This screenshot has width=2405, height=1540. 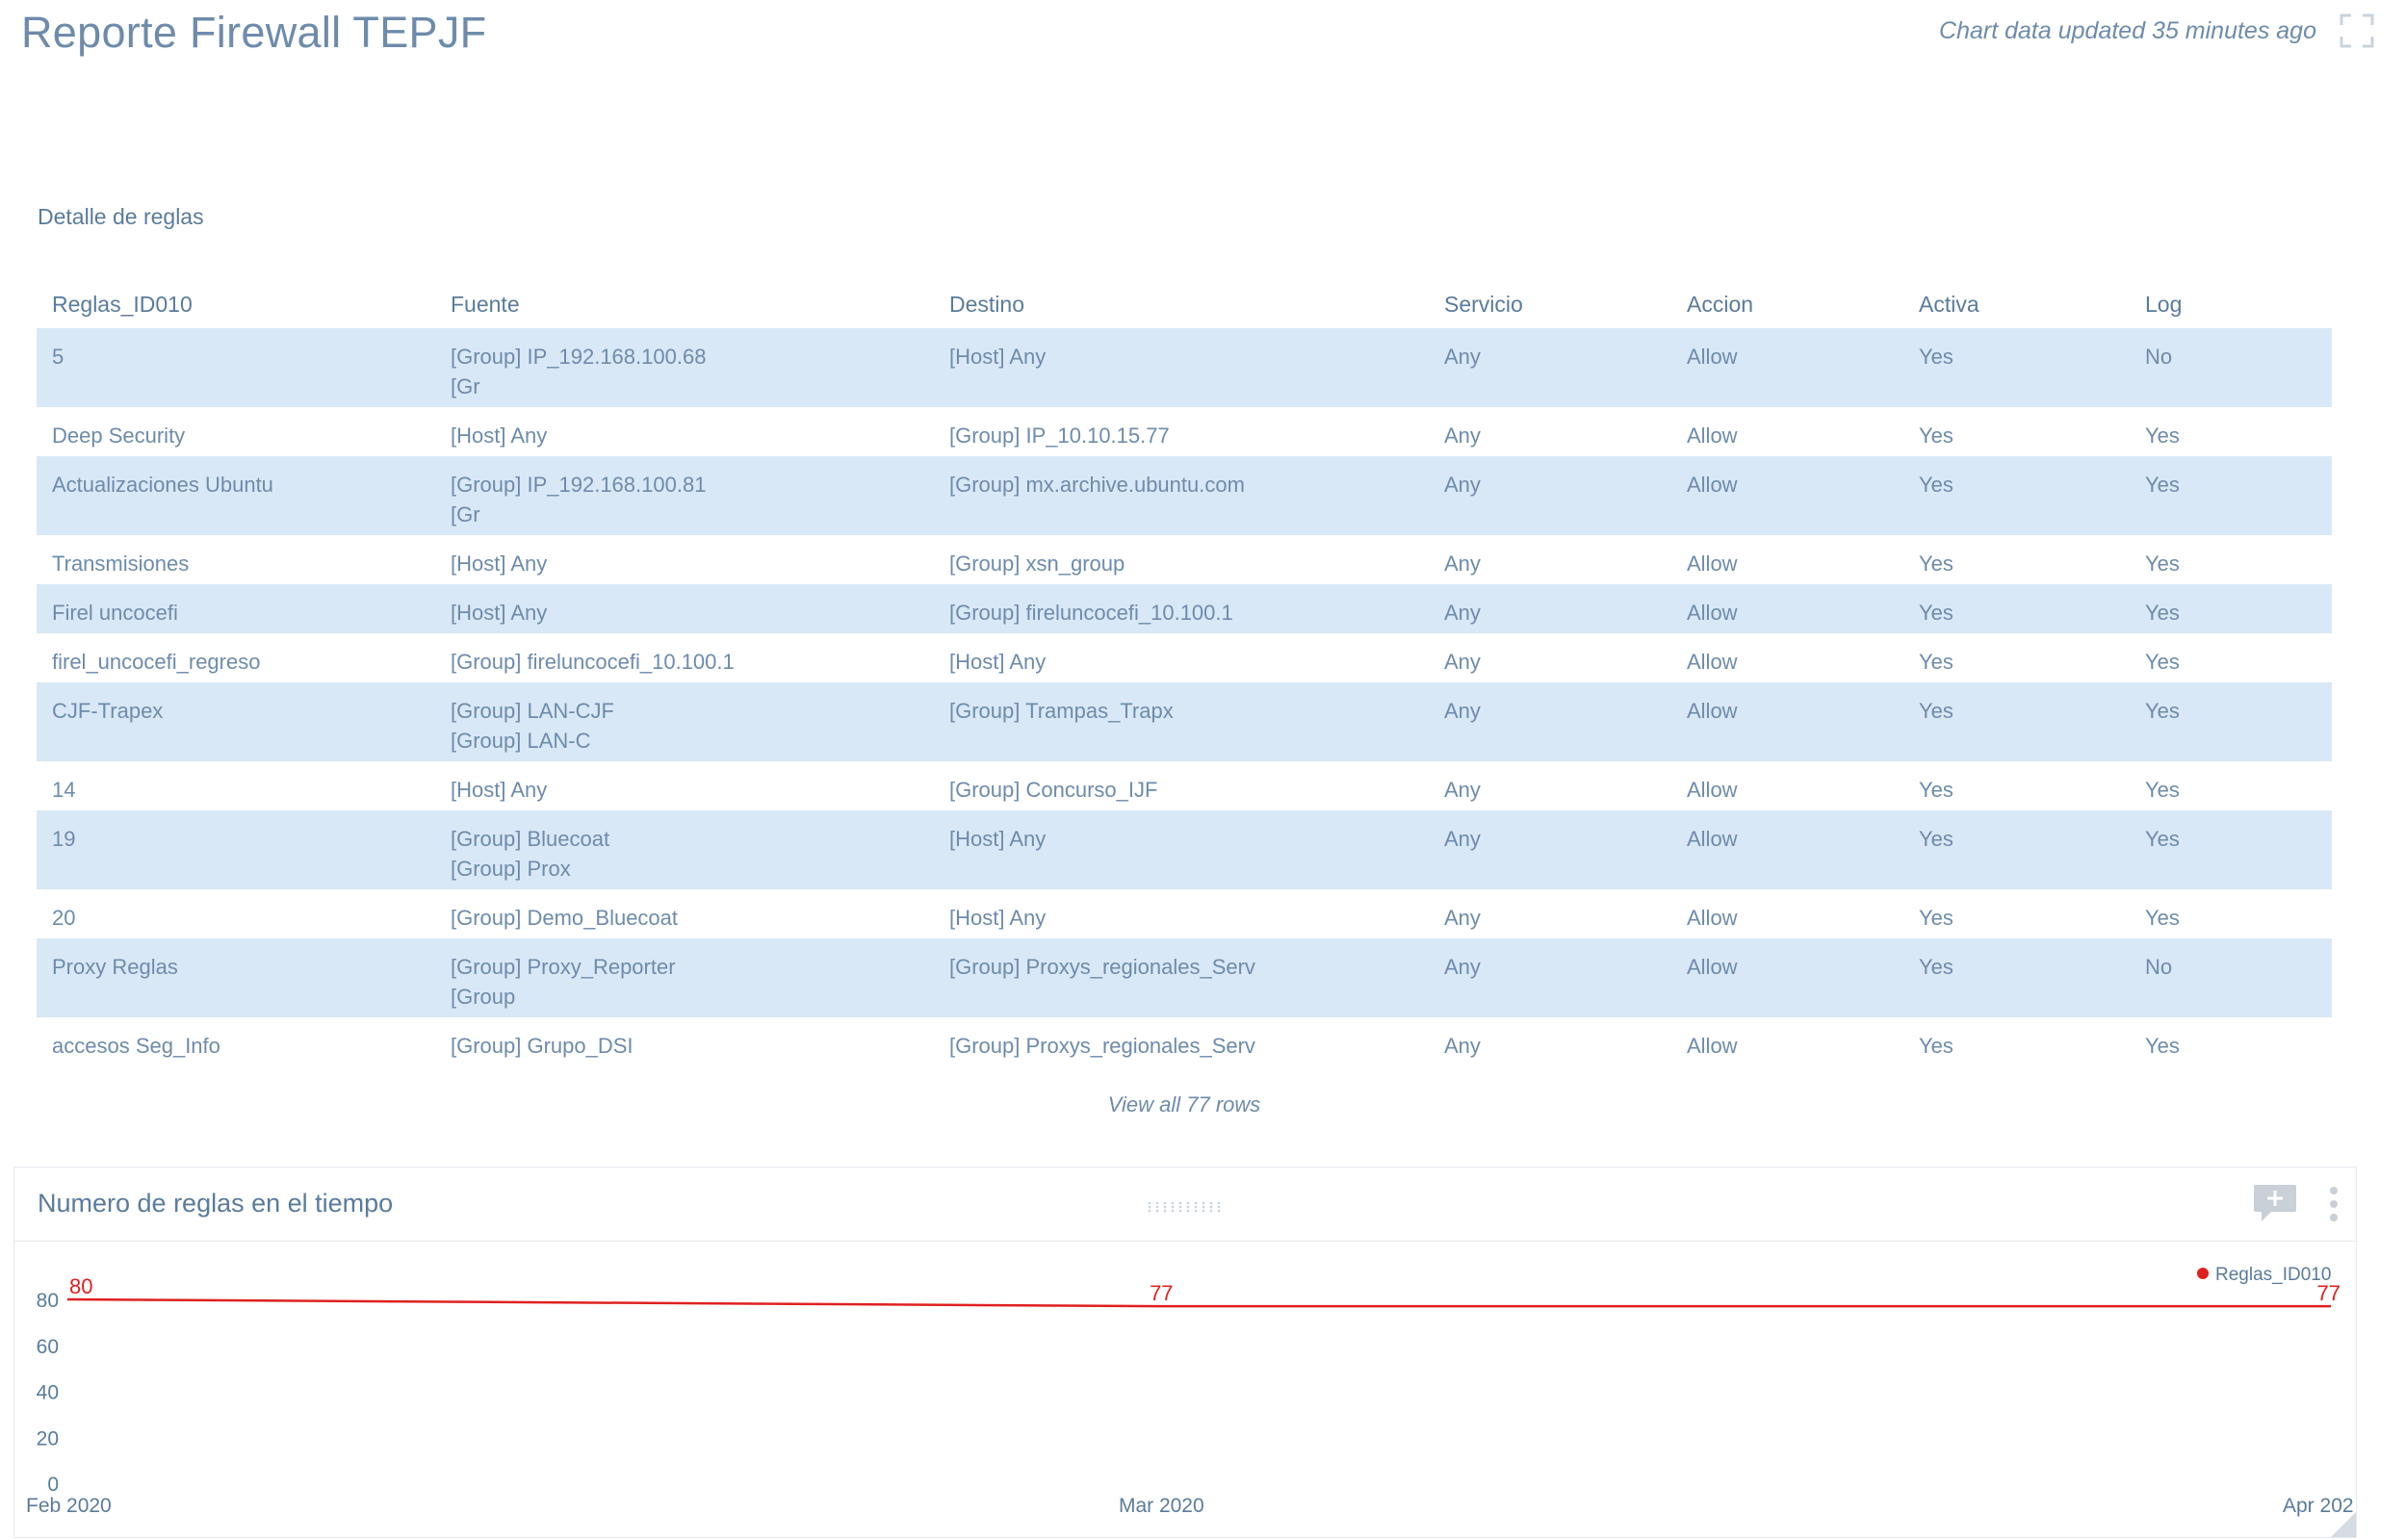 I want to click on cell-source: [Group] Proxy_Reporter [Group, so click(x=684, y=977).